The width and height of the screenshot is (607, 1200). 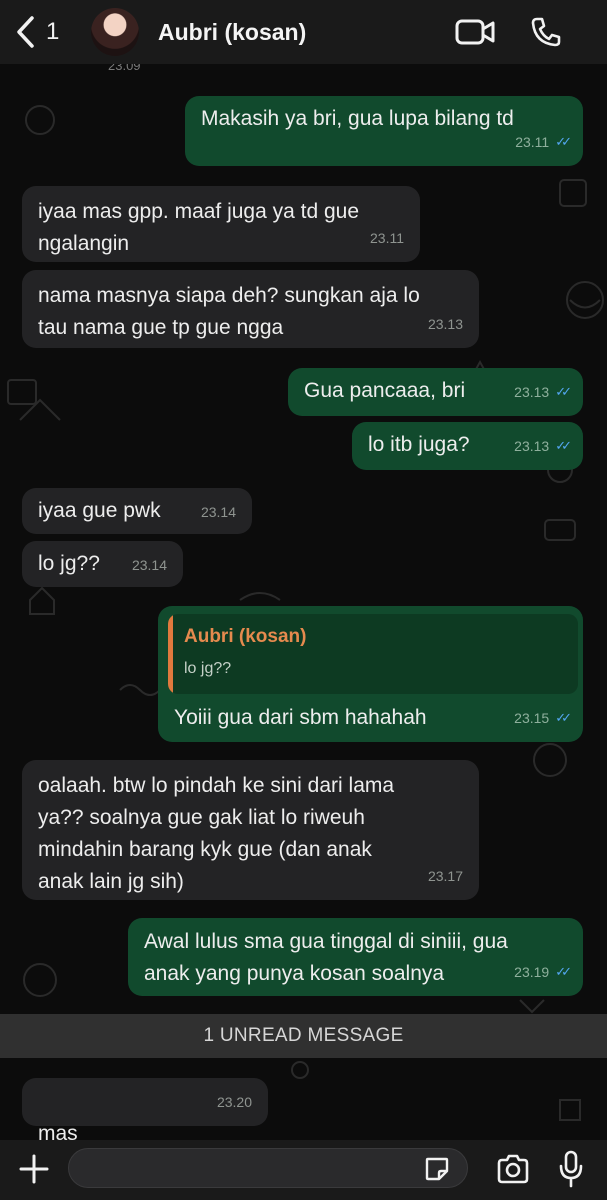 I want to click on voice-message-button, so click(x=571, y=1171).